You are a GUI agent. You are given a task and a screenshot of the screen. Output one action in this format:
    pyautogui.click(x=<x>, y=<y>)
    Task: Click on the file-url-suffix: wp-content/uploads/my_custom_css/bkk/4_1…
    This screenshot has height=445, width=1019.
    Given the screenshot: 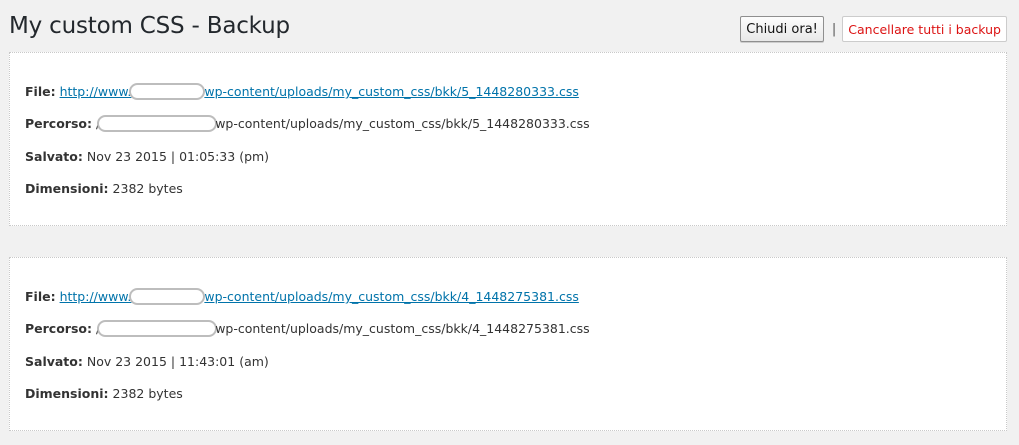 What is the action you would take?
    pyautogui.click(x=391, y=296)
    